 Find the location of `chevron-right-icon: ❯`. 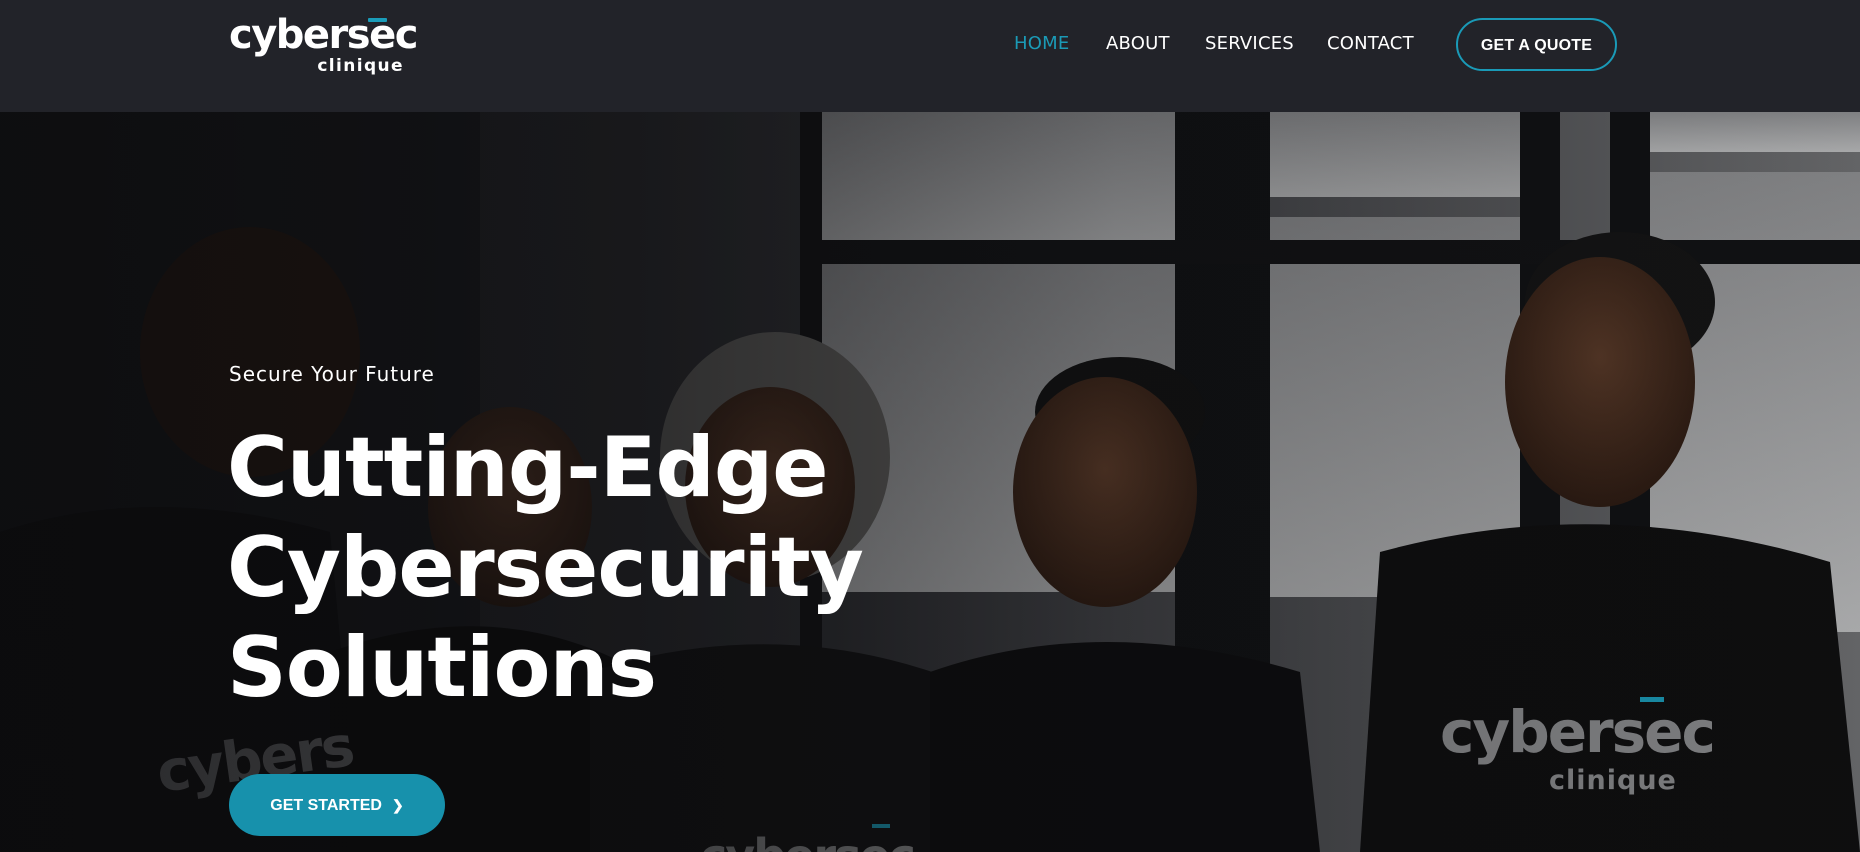

chevron-right-icon: ❯ is located at coordinates (397, 805).